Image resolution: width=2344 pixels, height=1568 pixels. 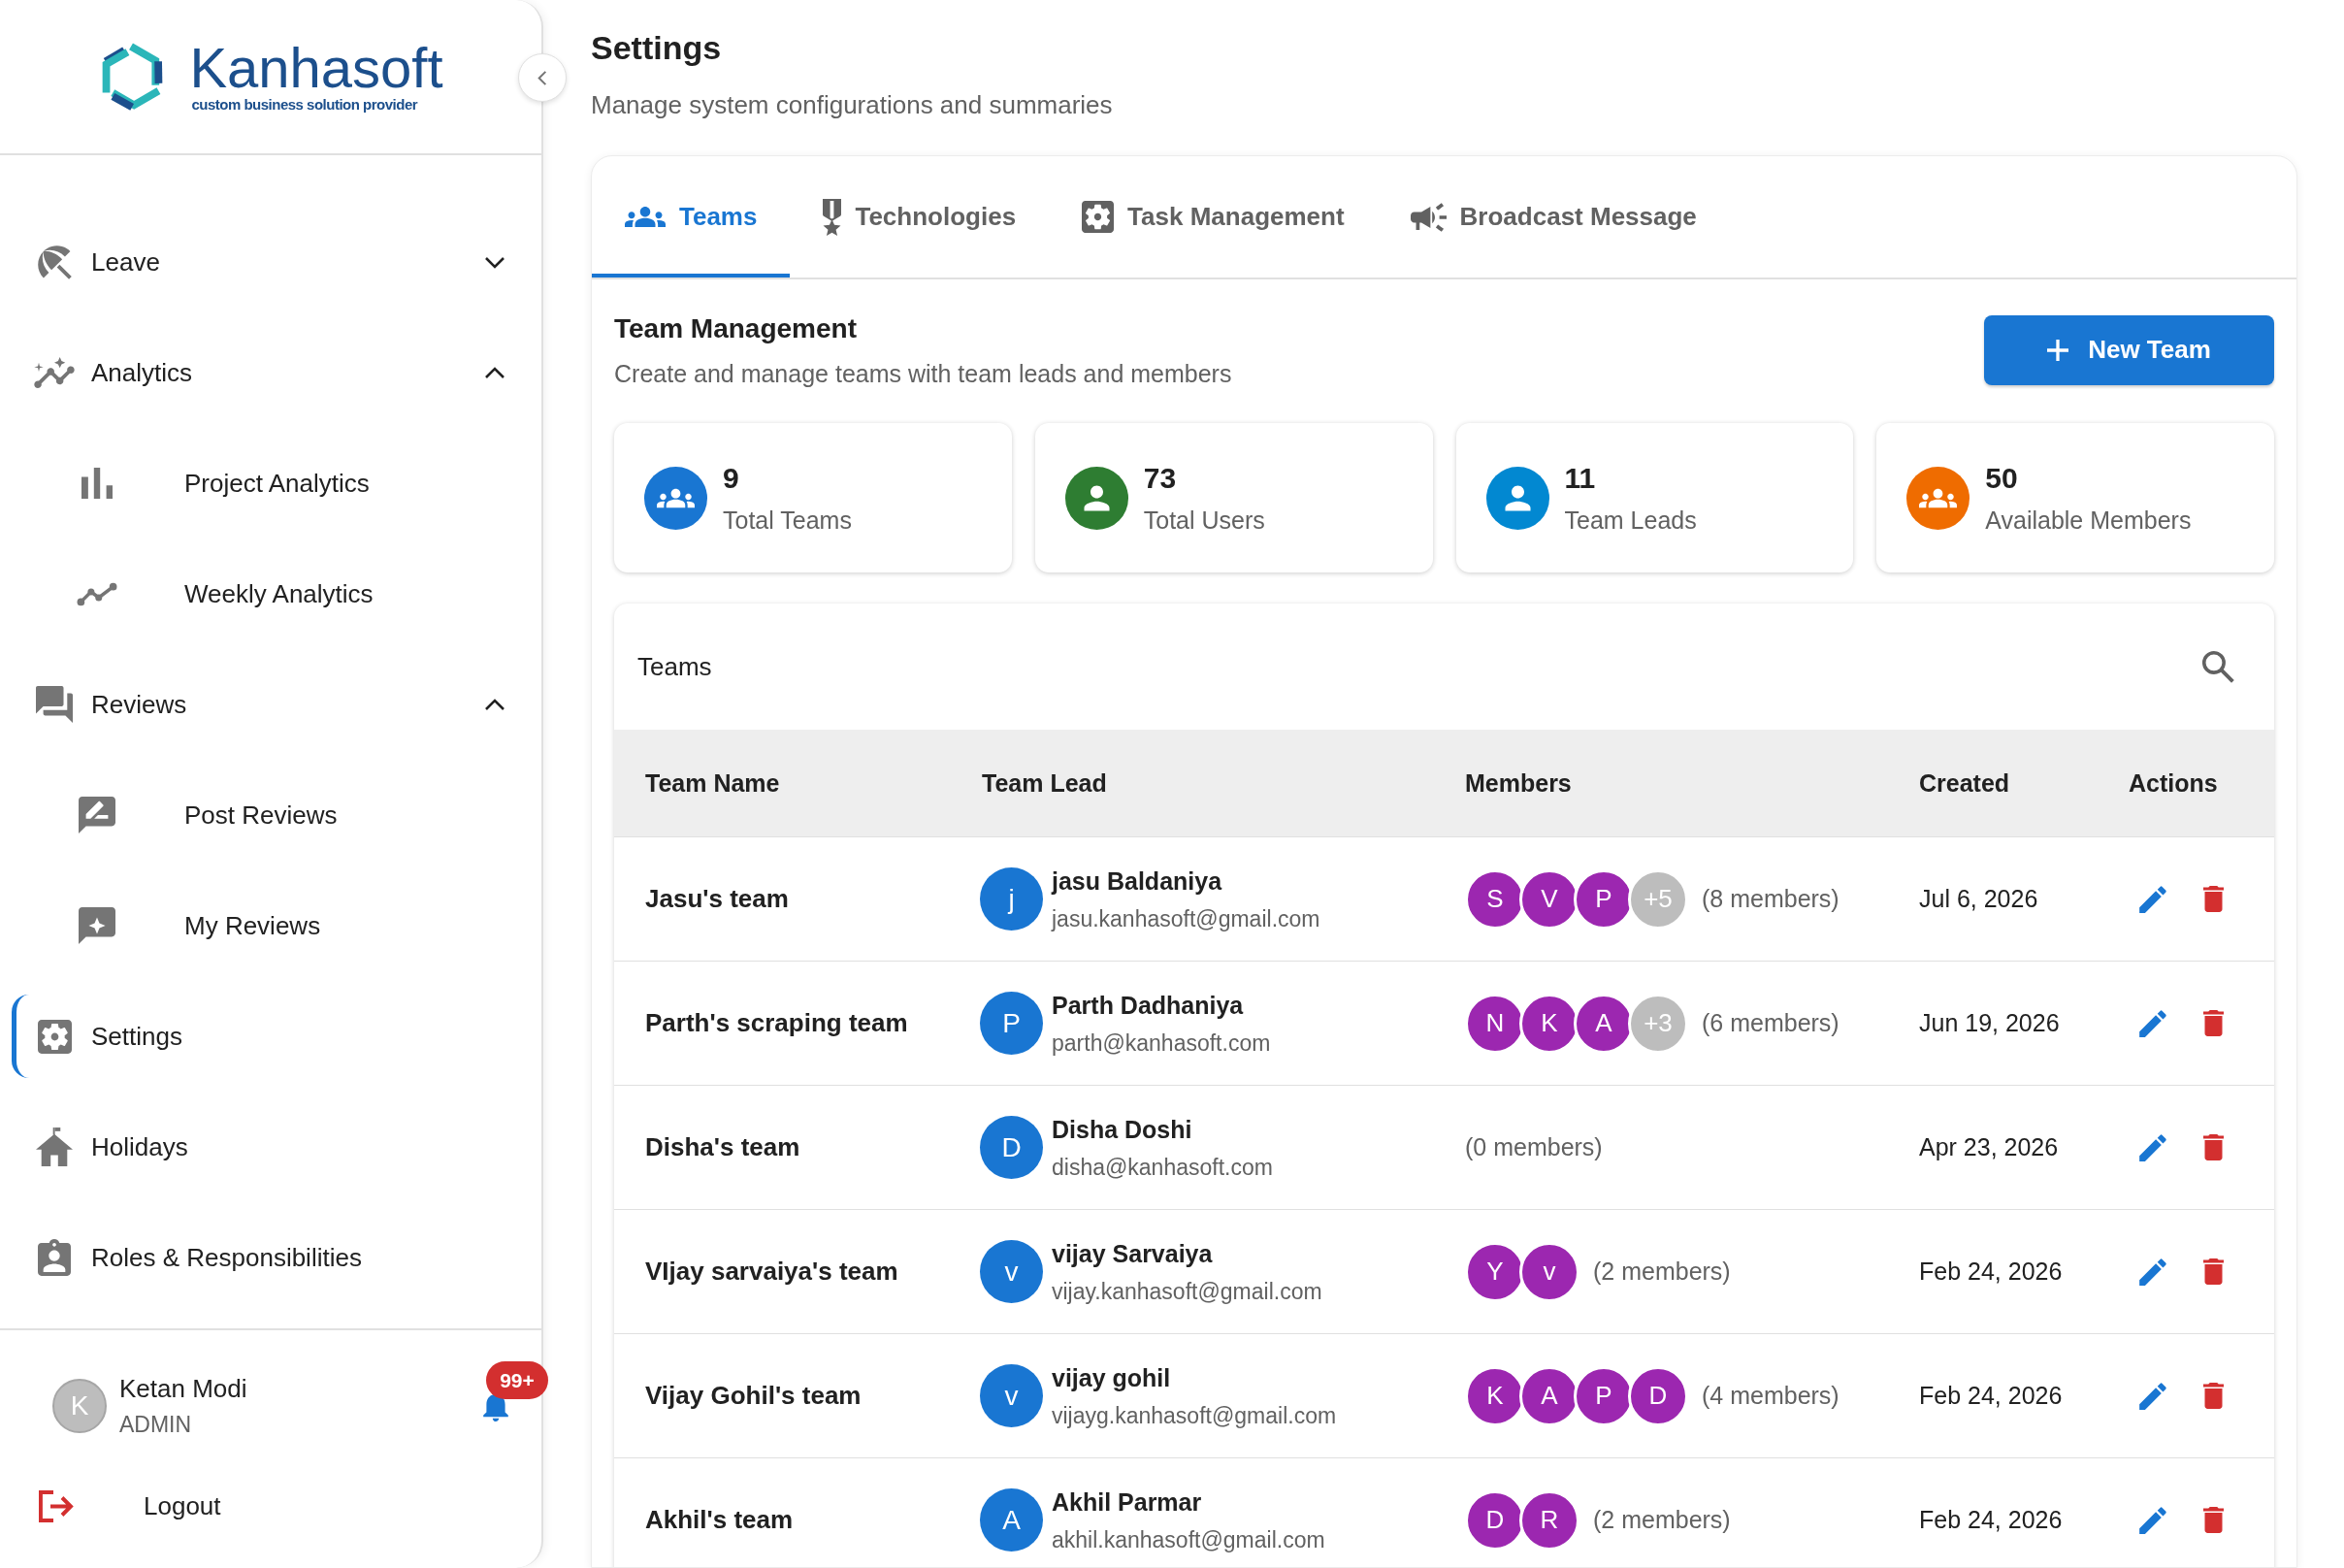 I want to click on new-team-button: New Team, so click(x=2129, y=349).